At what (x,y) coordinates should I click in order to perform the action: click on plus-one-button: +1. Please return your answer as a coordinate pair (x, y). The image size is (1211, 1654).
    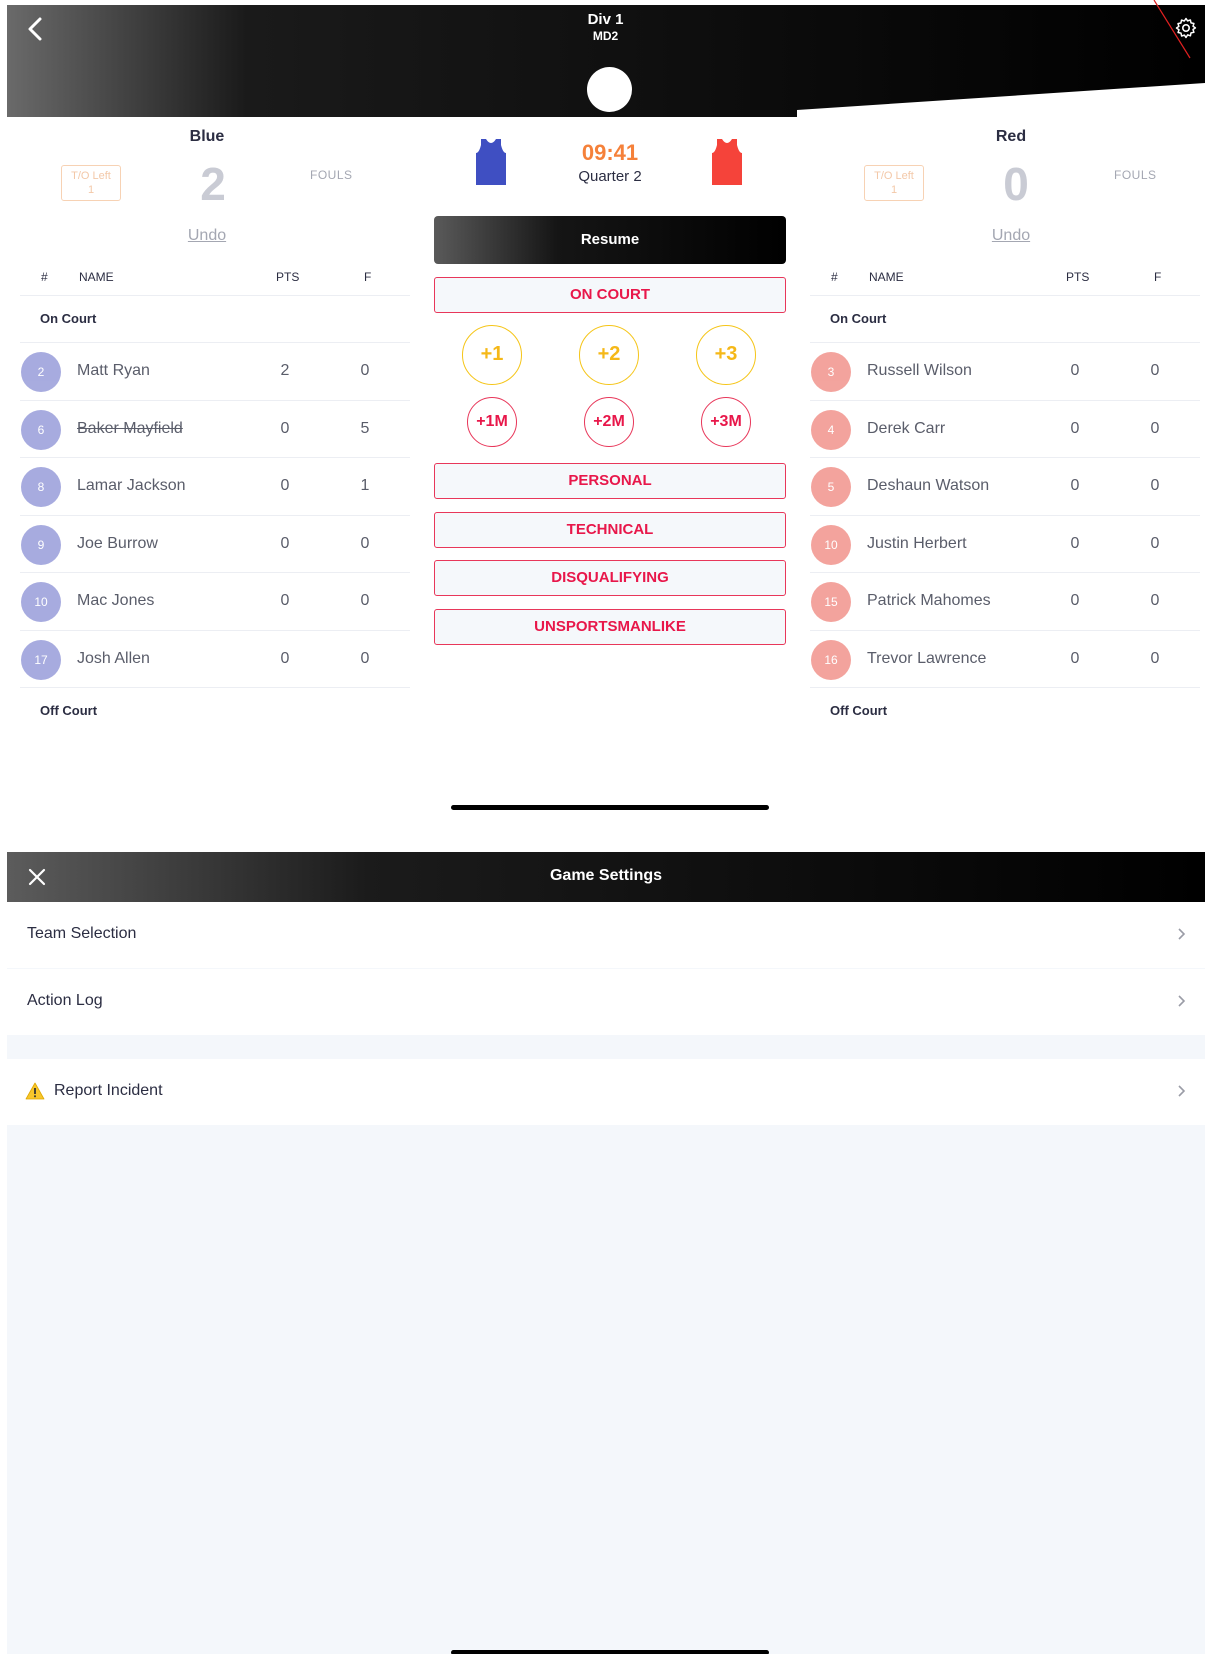
    Looking at the image, I should click on (492, 355).